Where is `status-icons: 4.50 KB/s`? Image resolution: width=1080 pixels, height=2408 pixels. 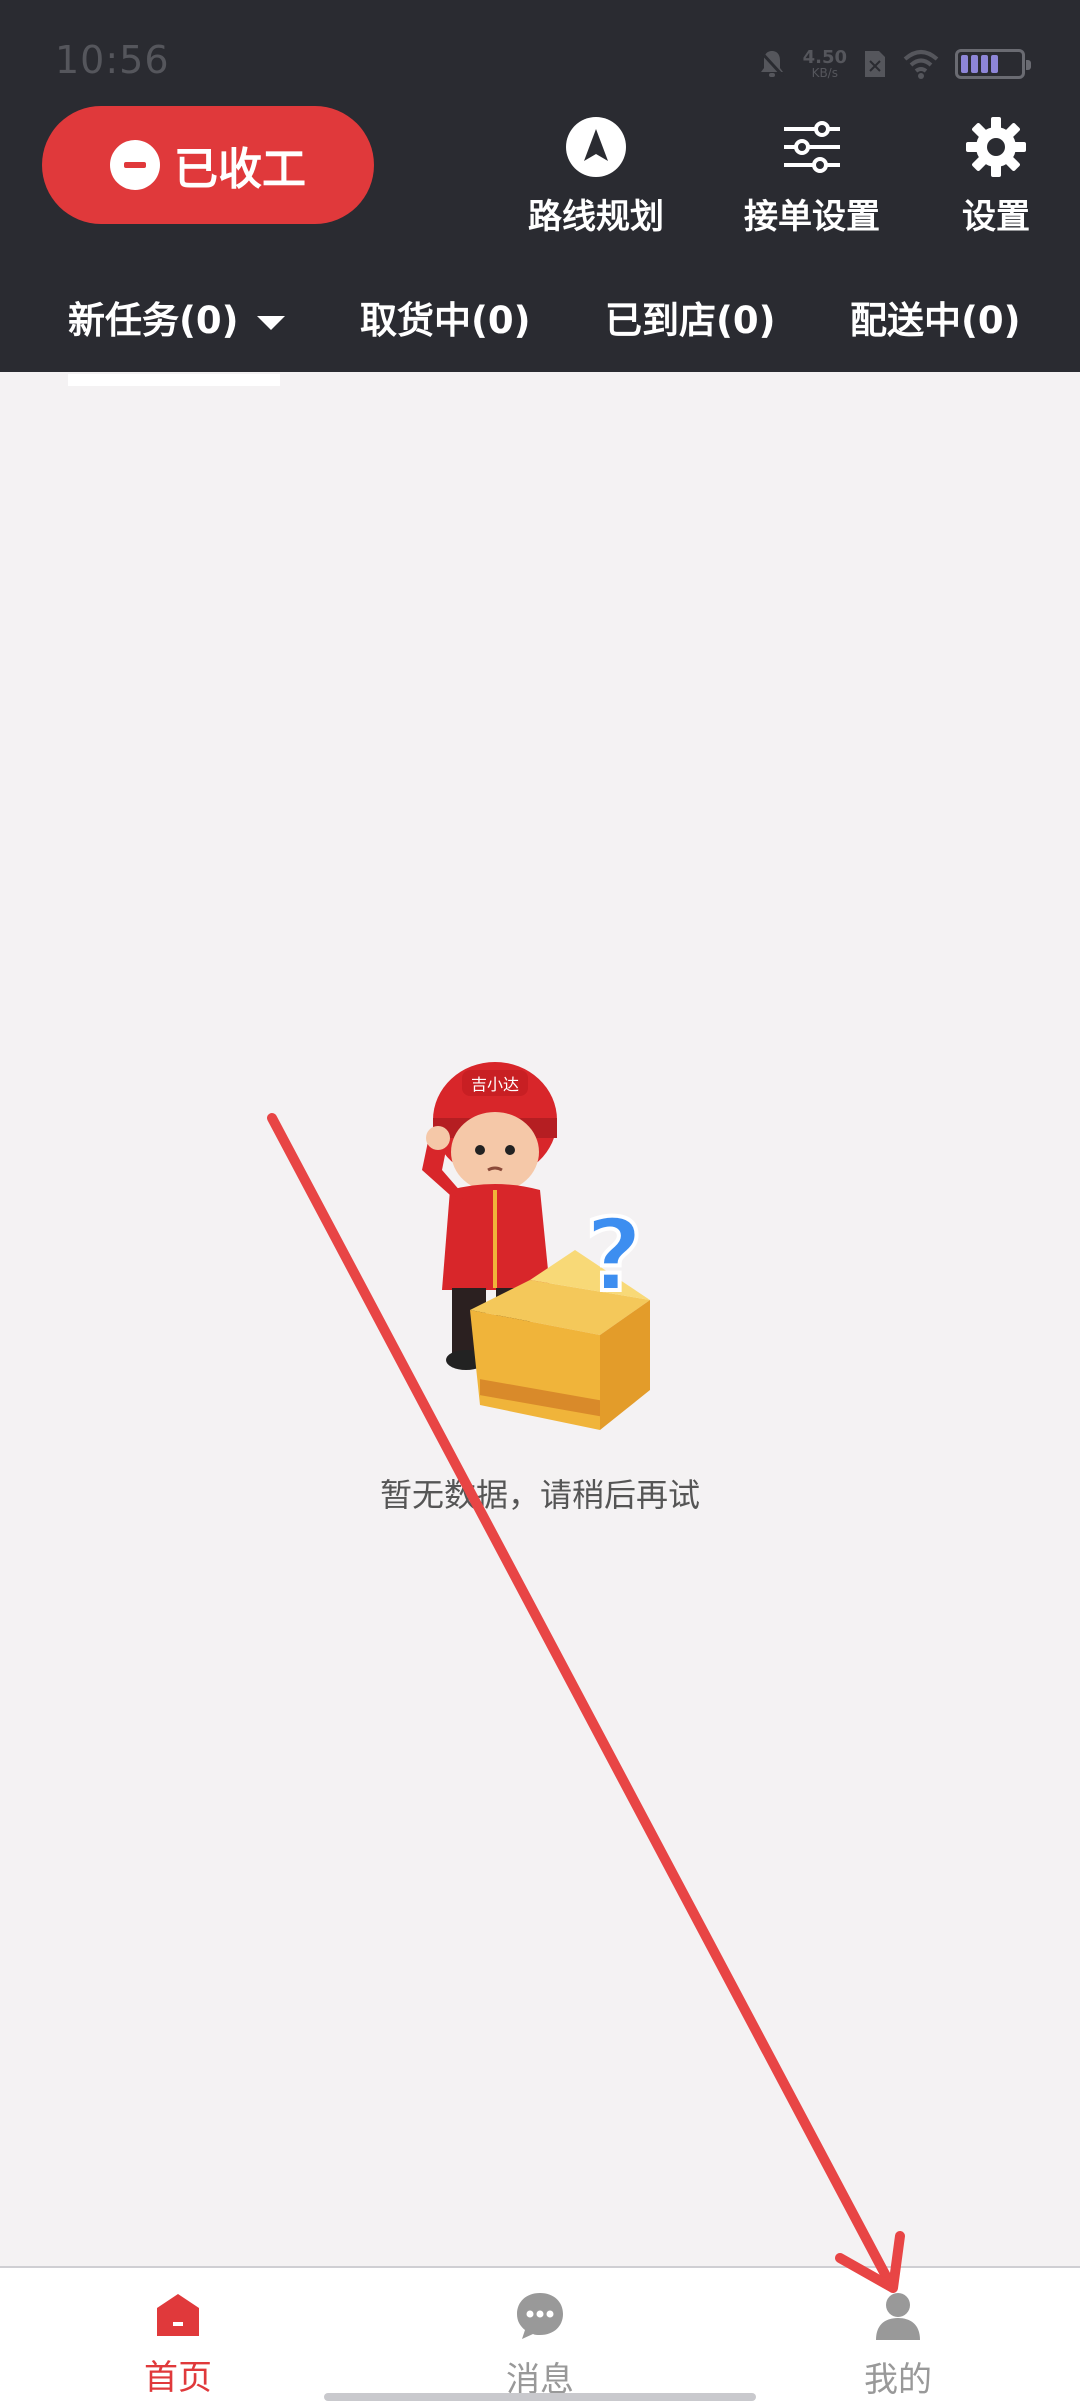
status-icons: 4.50 KB/s is located at coordinates (894, 64).